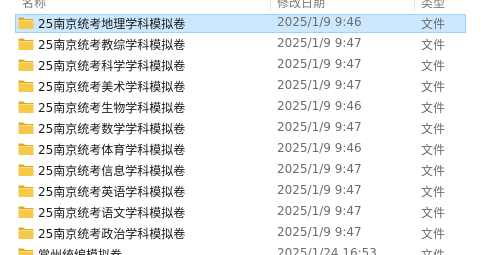 This screenshot has width=484, height=255. Describe the element at coordinates (301, 5) in the screenshot. I see `column-date-header: 修改日期` at that location.